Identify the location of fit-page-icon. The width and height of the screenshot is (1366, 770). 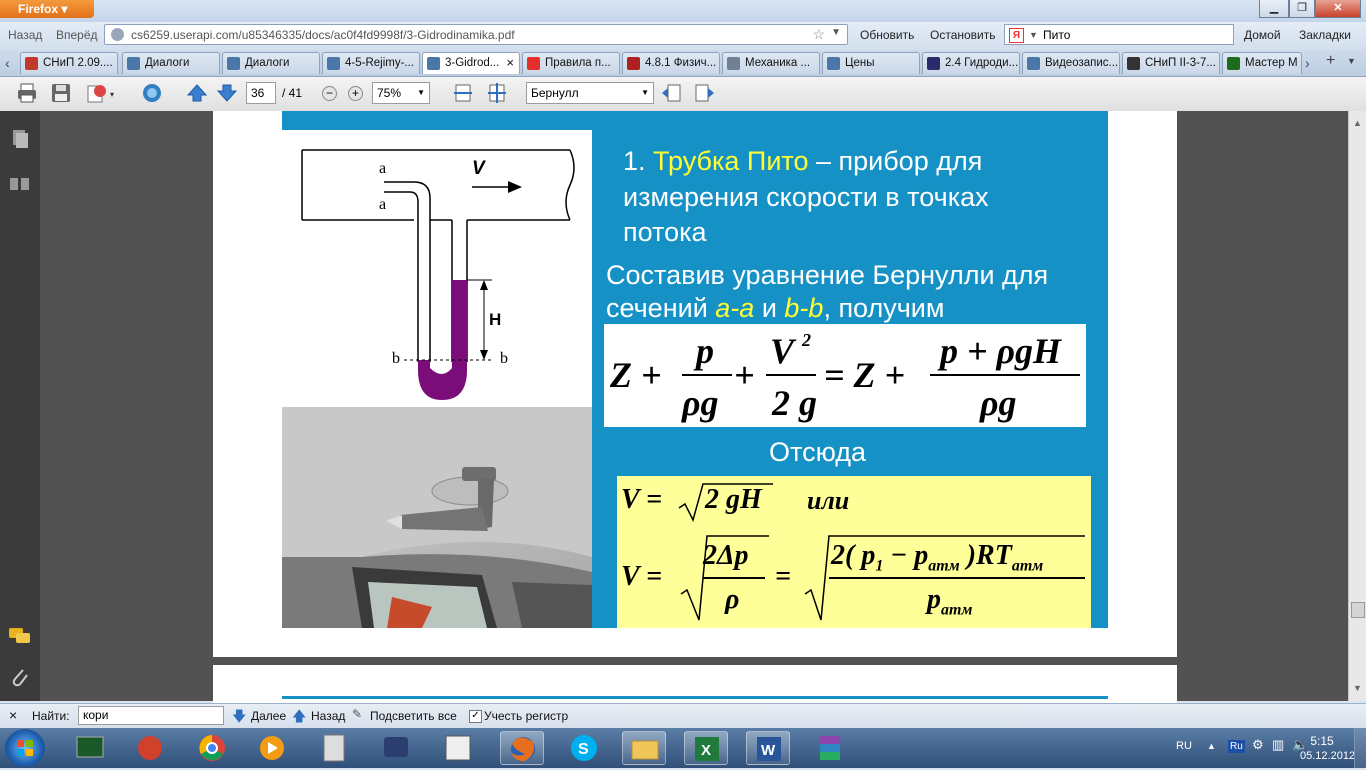
(497, 93).